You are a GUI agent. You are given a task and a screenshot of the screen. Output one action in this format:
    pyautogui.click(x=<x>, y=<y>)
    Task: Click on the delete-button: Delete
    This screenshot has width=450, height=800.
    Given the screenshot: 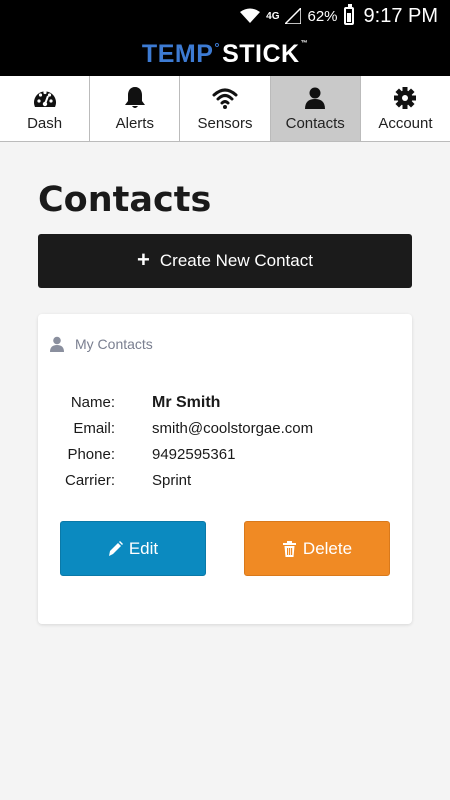 What is the action you would take?
    pyautogui.click(x=317, y=548)
    